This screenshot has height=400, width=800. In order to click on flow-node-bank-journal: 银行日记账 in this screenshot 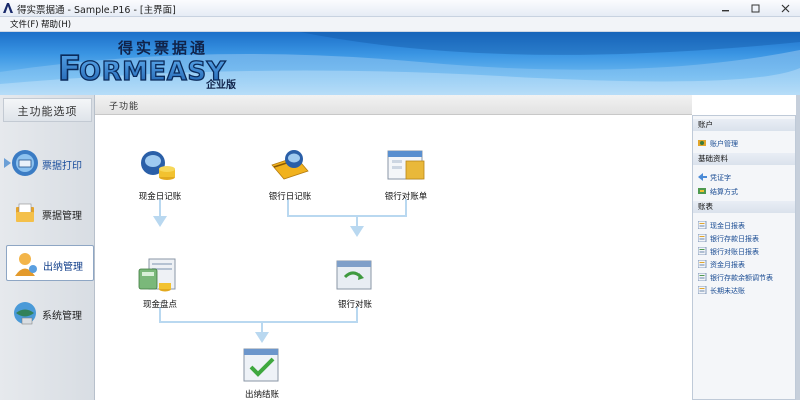, I will do `click(290, 174)`.